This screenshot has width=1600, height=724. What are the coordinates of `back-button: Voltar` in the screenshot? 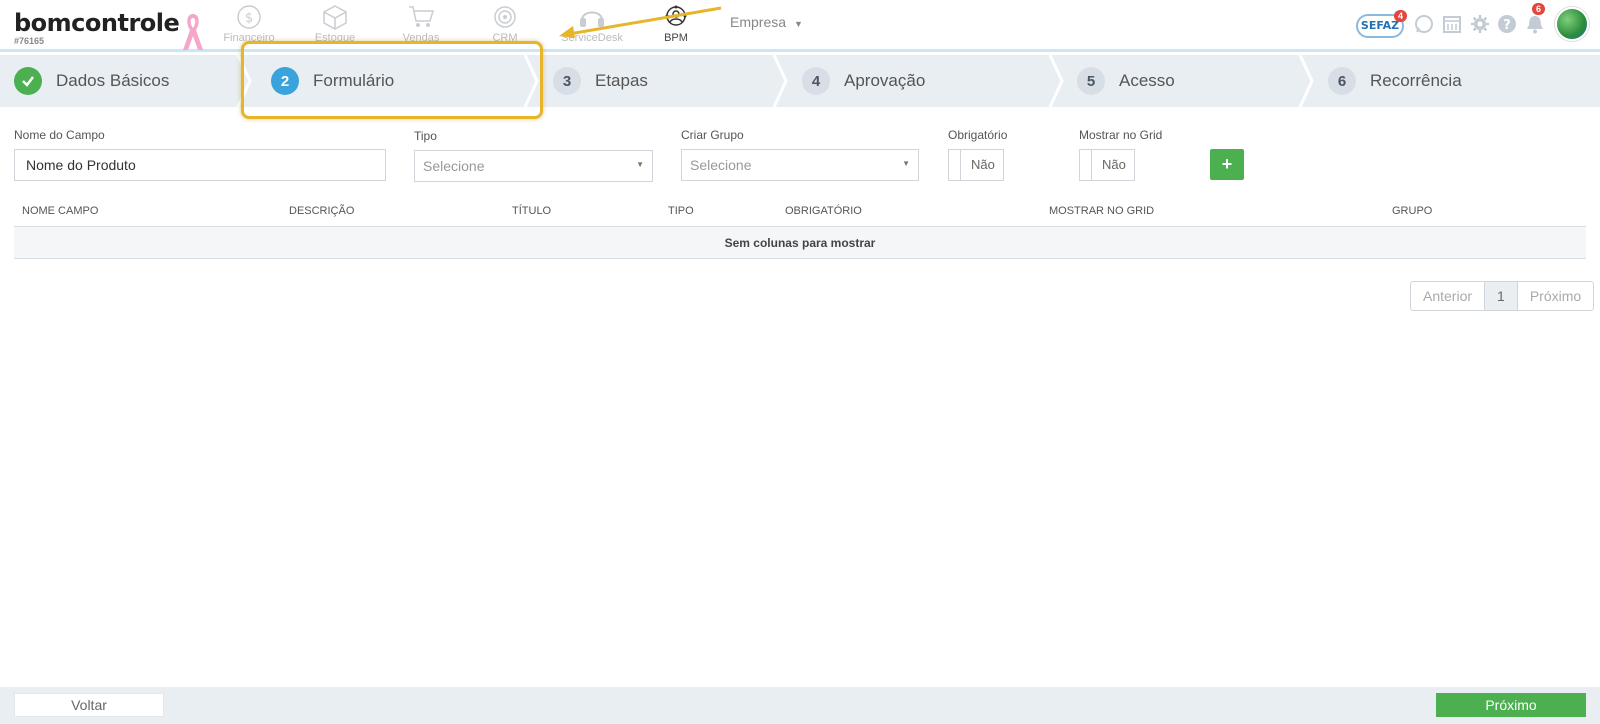 It's located at (89, 705).